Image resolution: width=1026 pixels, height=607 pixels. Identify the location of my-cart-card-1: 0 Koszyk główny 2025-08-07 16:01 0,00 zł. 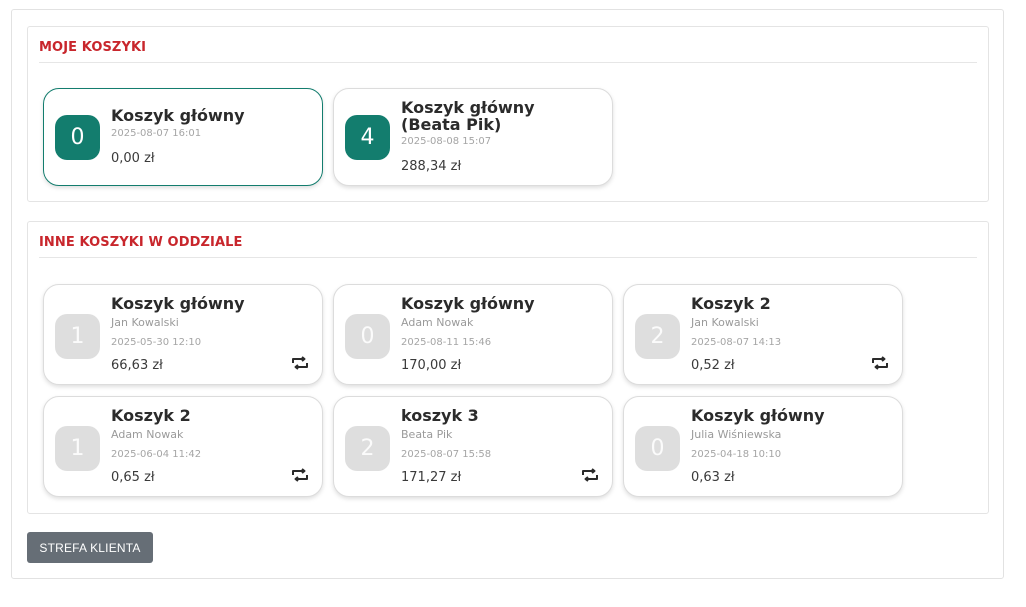
(183, 137).